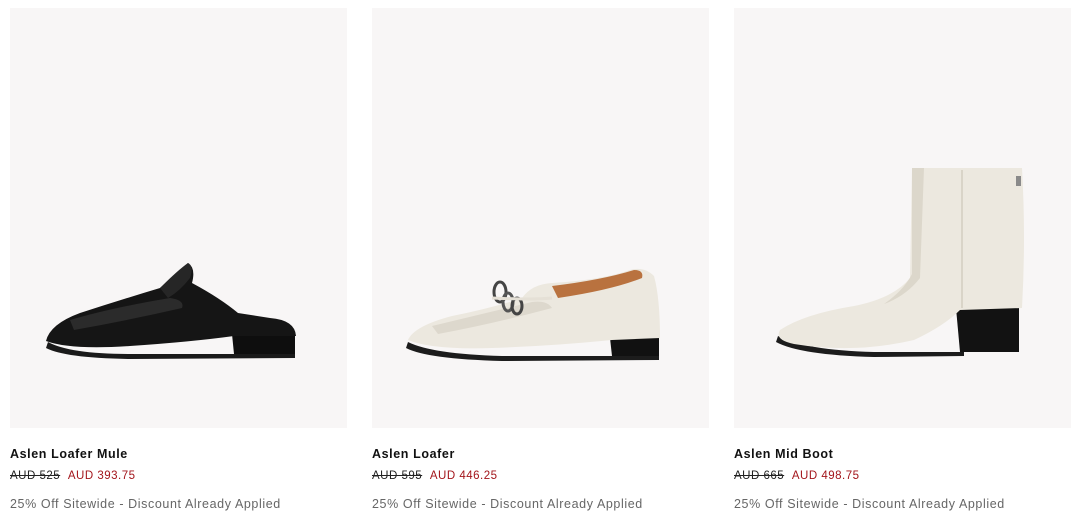  Describe the element at coordinates (101, 476) in the screenshot. I see `sale-price: AUD 393.75` at that location.